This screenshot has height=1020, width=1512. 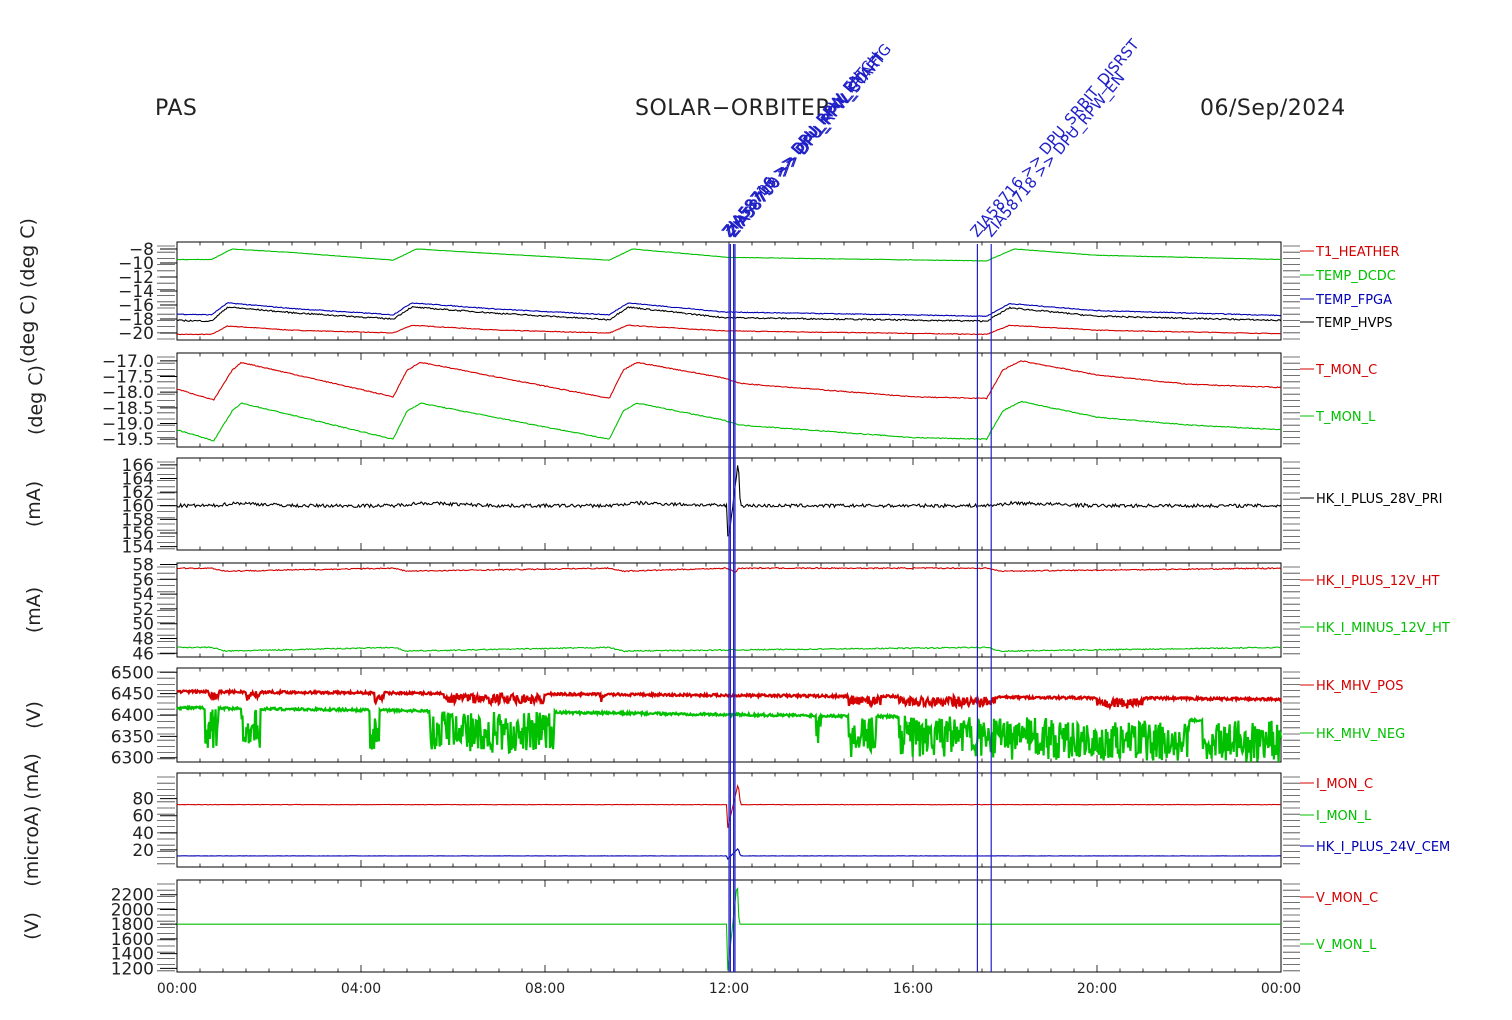 What do you see at coordinates (1383, 628) in the screenshot?
I see `legend-label: HK_I_MINUS_12V_HT` at bounding box center [1383, 628].